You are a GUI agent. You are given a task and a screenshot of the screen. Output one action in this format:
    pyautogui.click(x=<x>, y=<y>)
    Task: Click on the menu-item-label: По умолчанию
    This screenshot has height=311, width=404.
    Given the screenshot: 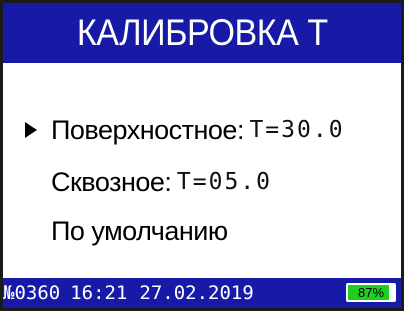 What is the action you would take?
    pyautogui.click(x=139, y=230)
    